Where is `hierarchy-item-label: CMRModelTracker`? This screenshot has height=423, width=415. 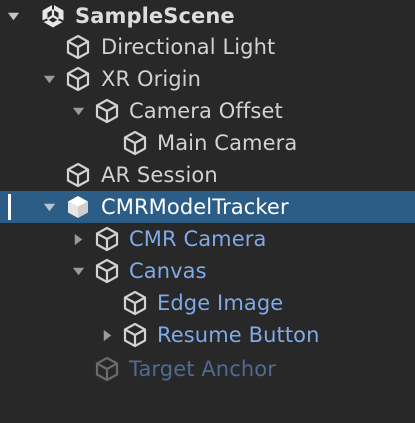
hierarchy-item-label: CMRModelTracker is located at coordinates (195, 207).